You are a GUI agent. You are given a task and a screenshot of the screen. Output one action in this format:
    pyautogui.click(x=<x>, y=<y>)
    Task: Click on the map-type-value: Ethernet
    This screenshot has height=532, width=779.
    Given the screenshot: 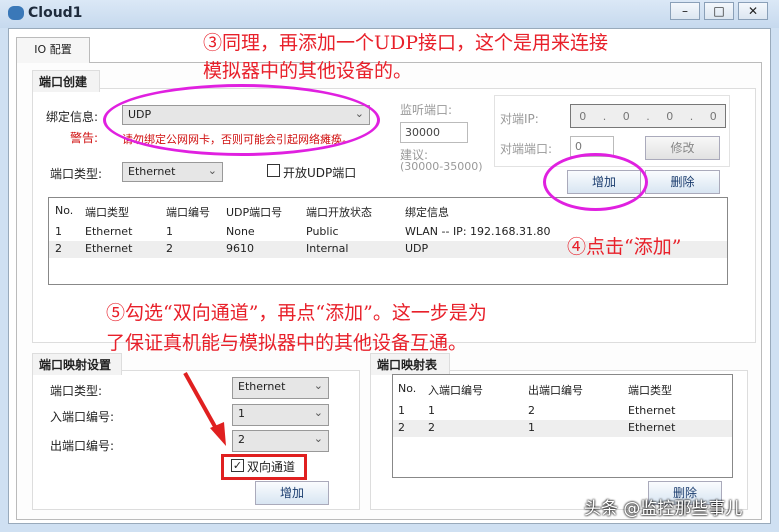 What is the action you would take?
    pyautogui.click(x=262, y=386)
    